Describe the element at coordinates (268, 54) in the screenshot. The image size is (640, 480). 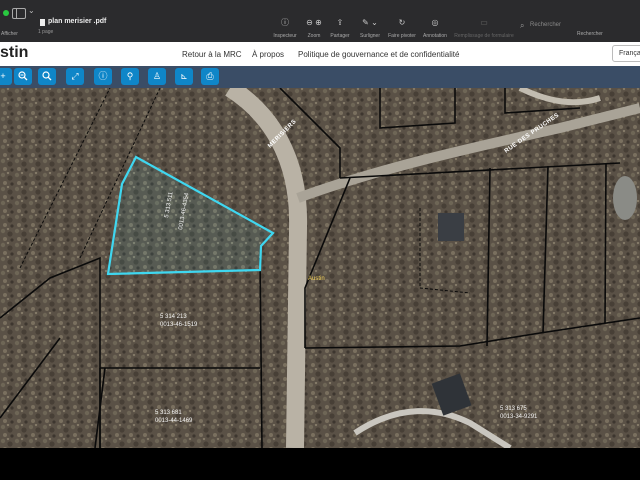
I see `nav-link-a-propos: À propos` at that location.